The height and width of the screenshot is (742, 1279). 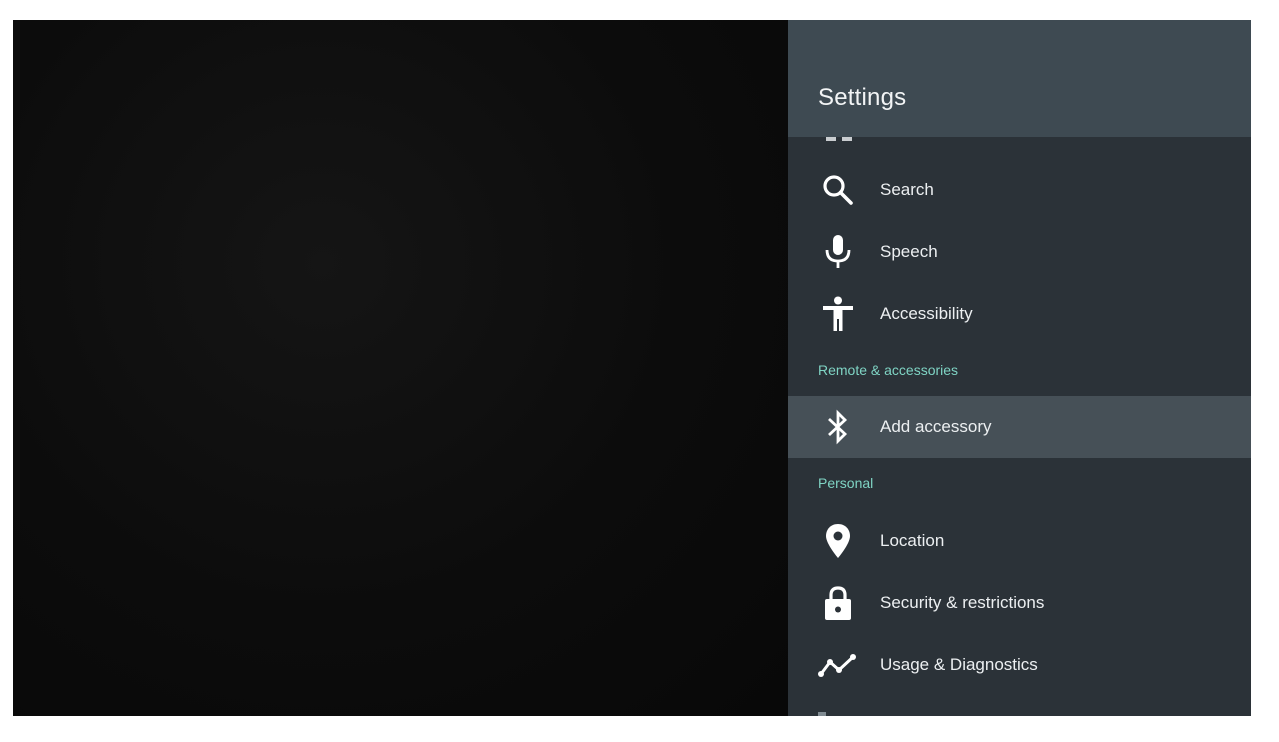 What do you see at coordinates (1019, 541) in the screenshot?
I see `menu-item-location: Location` at bounding box center [1019, 541].